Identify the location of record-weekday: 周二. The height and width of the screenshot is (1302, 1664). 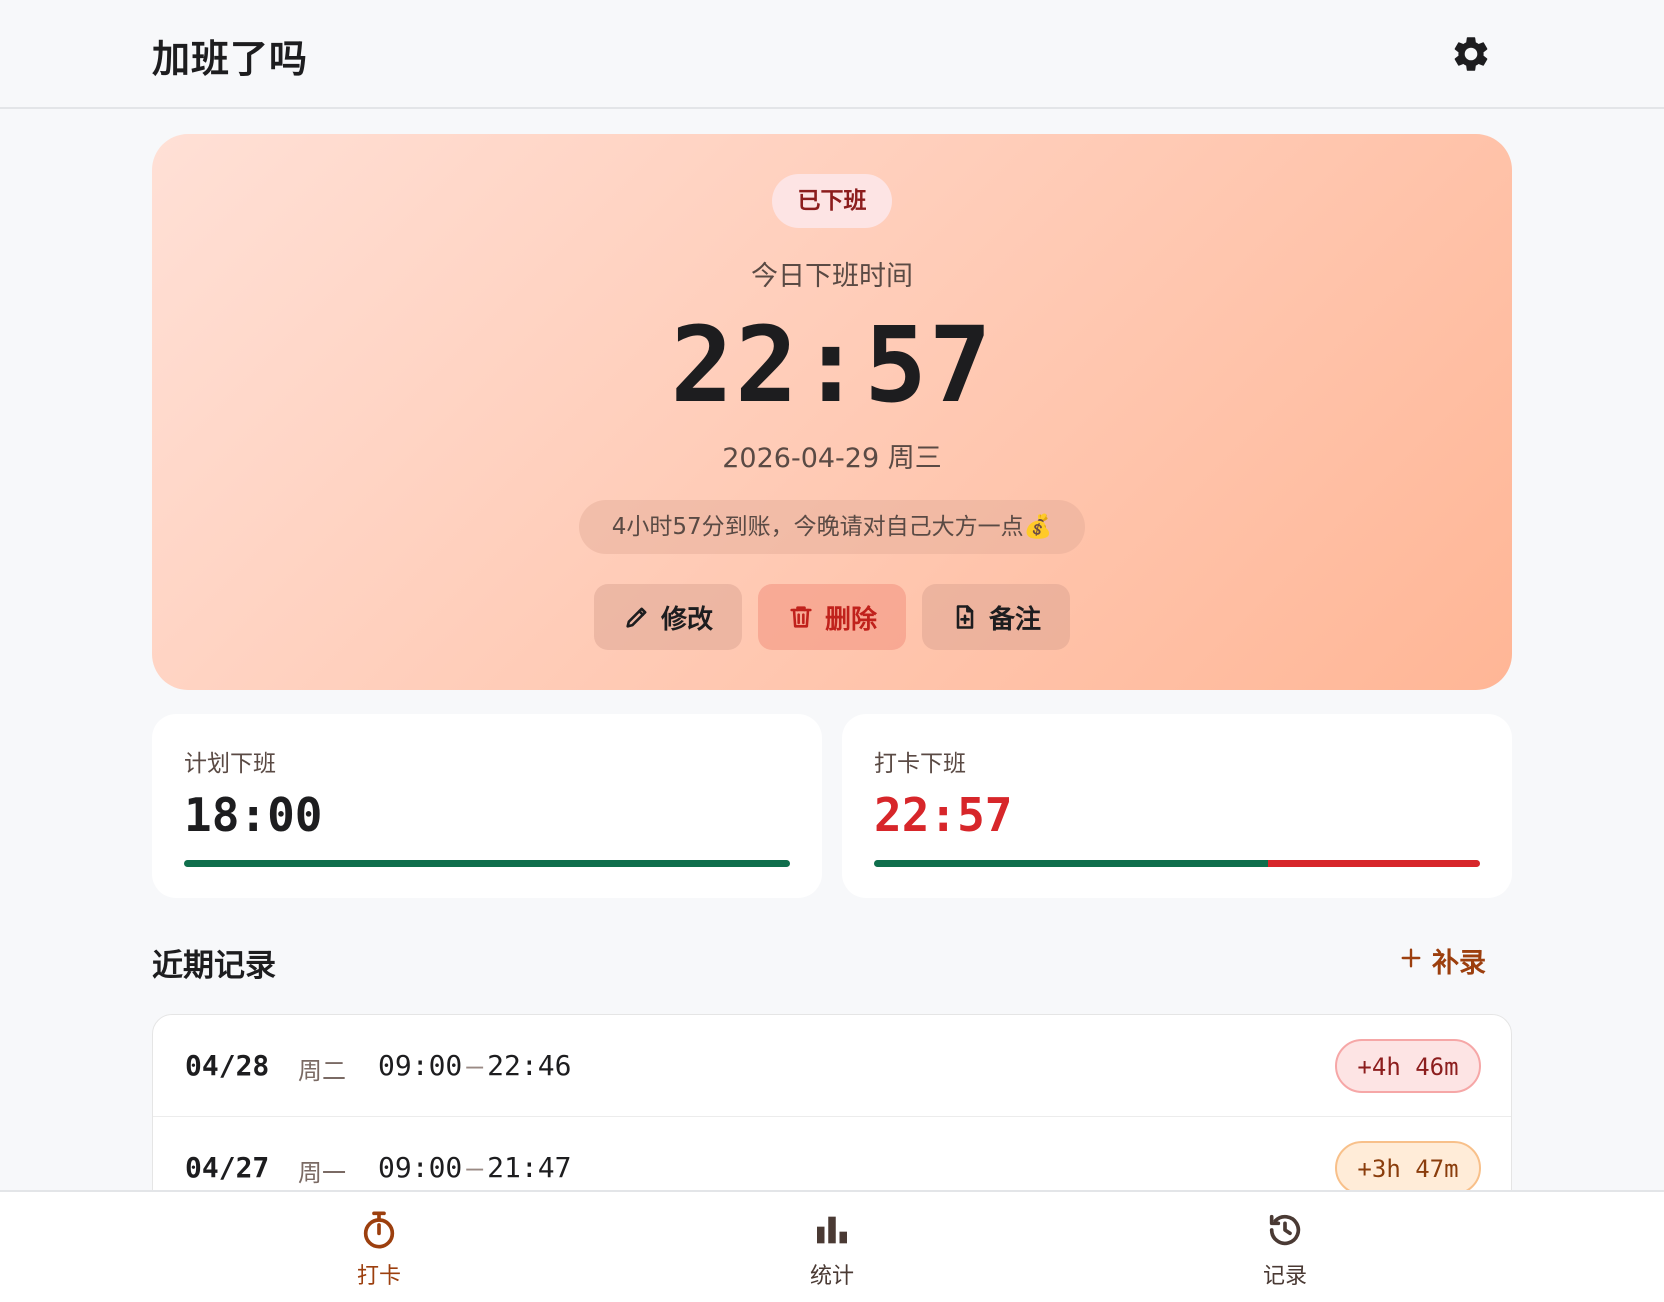
(322, 1071).